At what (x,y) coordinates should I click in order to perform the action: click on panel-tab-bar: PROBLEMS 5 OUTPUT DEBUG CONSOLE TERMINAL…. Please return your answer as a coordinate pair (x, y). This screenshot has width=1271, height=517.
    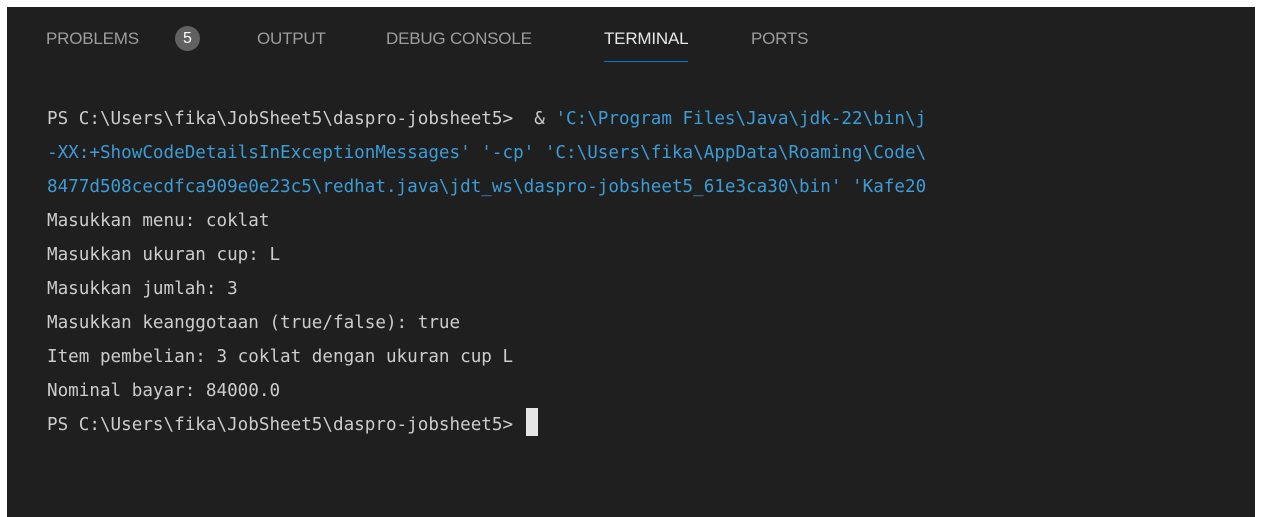
    Looking at the image, I should click on (631, 38).